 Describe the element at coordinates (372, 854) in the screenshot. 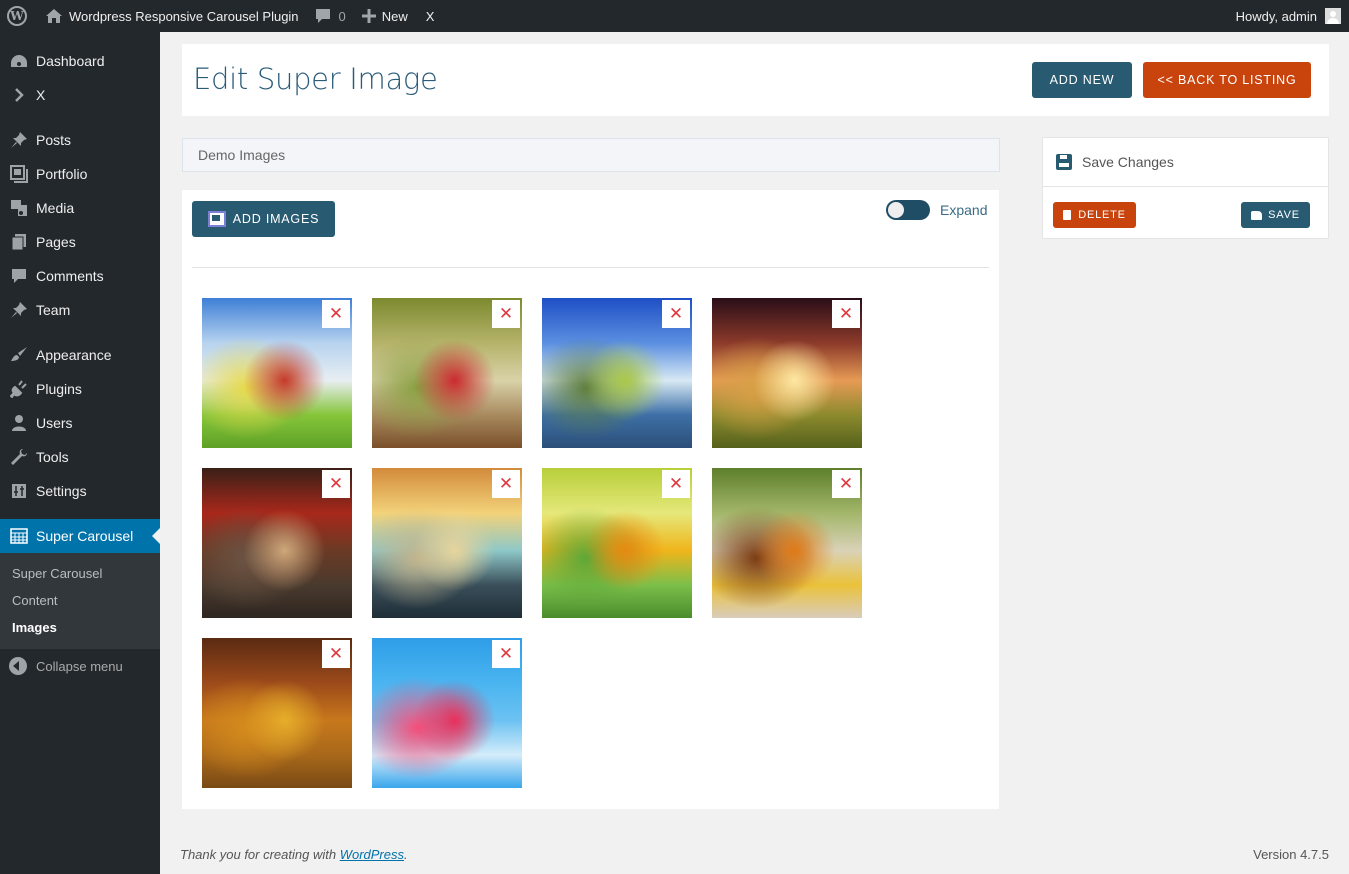

I see `wordpress-link: WordPress` at that location.